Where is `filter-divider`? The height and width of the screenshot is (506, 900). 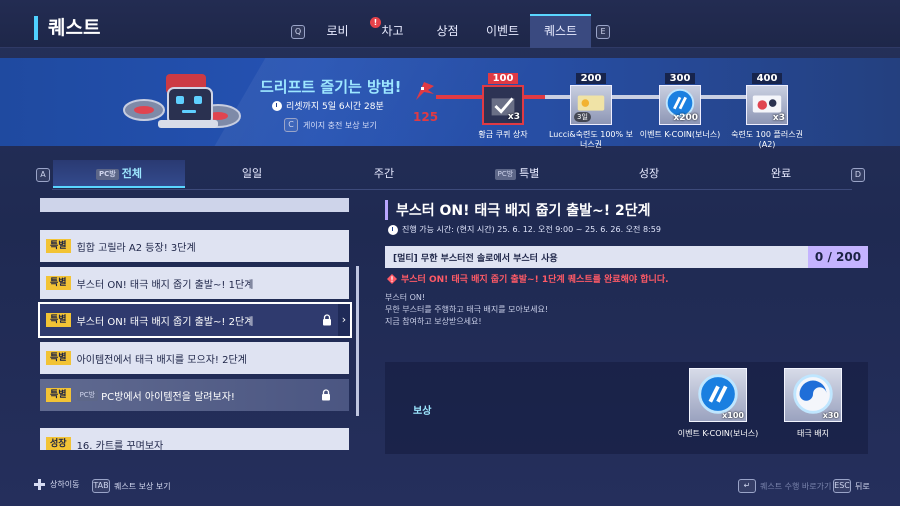 filter-divider is located at coordinates (452, 189).